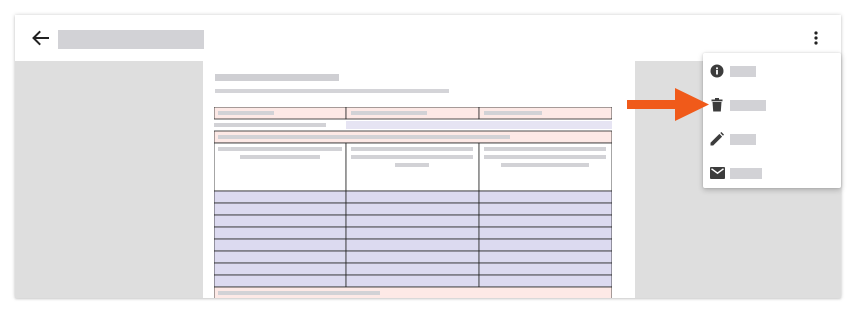  What do you see at coordinates (772, 173) in the screenshot?
I see `menu-item-email` at bounding box center [772, 173].